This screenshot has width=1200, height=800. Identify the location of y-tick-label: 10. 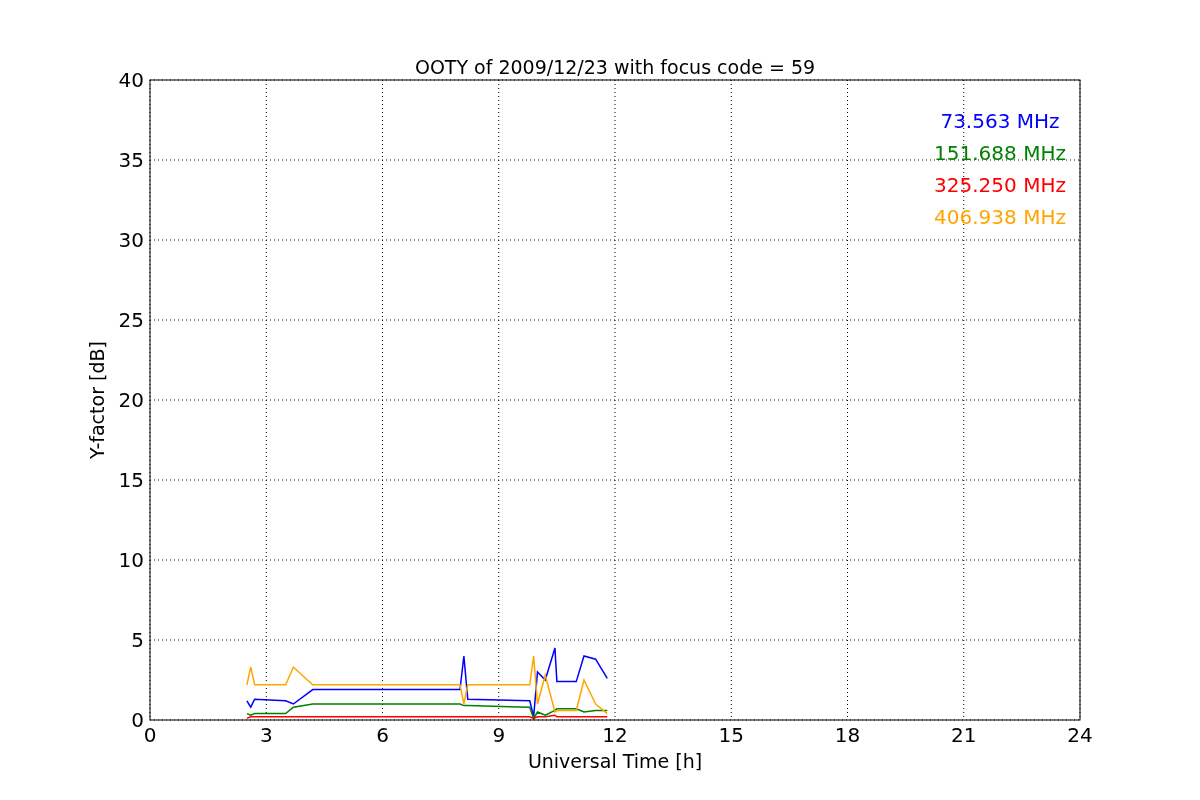
(131, 560).